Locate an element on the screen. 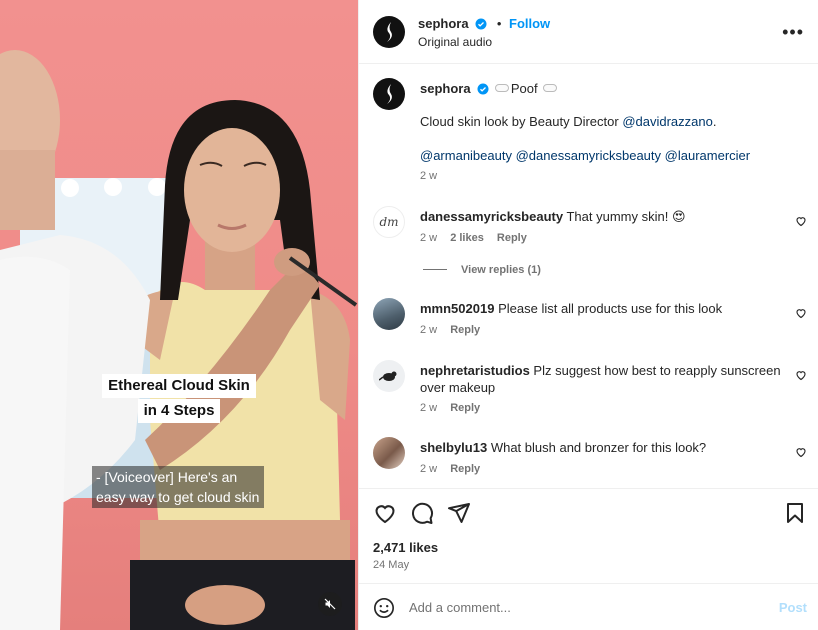  view-replies-label: View replies (1) is located at coordinates (501, 270).